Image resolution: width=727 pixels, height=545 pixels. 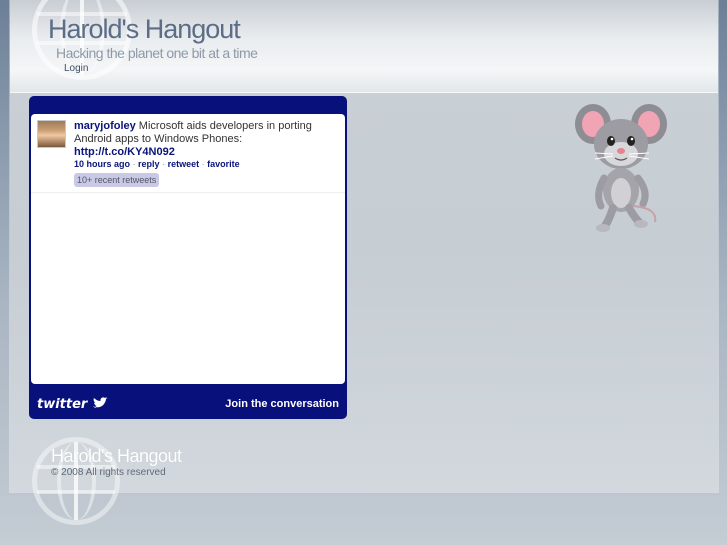 I want to click on retweets-badge: 10+ recent retweets, so click(x=117, y=180).